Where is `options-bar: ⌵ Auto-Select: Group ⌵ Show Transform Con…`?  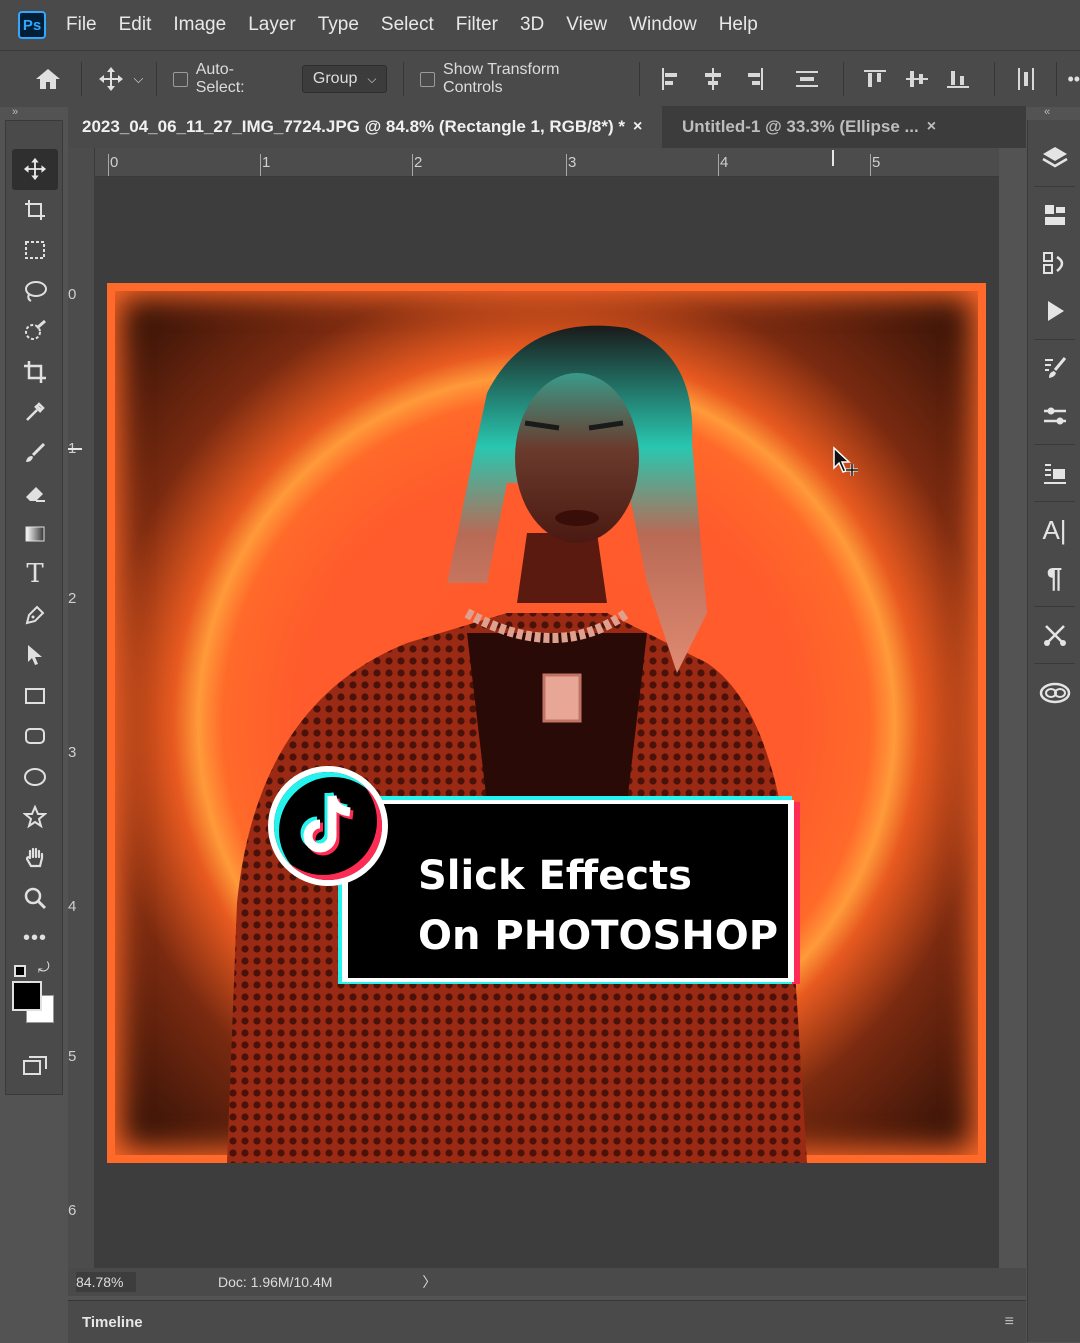
options-bar: ⌵ Auto-Select: Group ⌵ Show Transform Con… is located at coordinates (540, 78).